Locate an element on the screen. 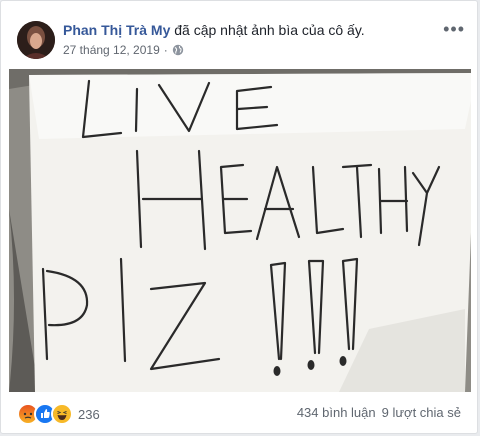 The image size is (480, 436). post-action-text: đã cập nhật ảnh bìa của cô ấy. is located at coordinates (267, 30).